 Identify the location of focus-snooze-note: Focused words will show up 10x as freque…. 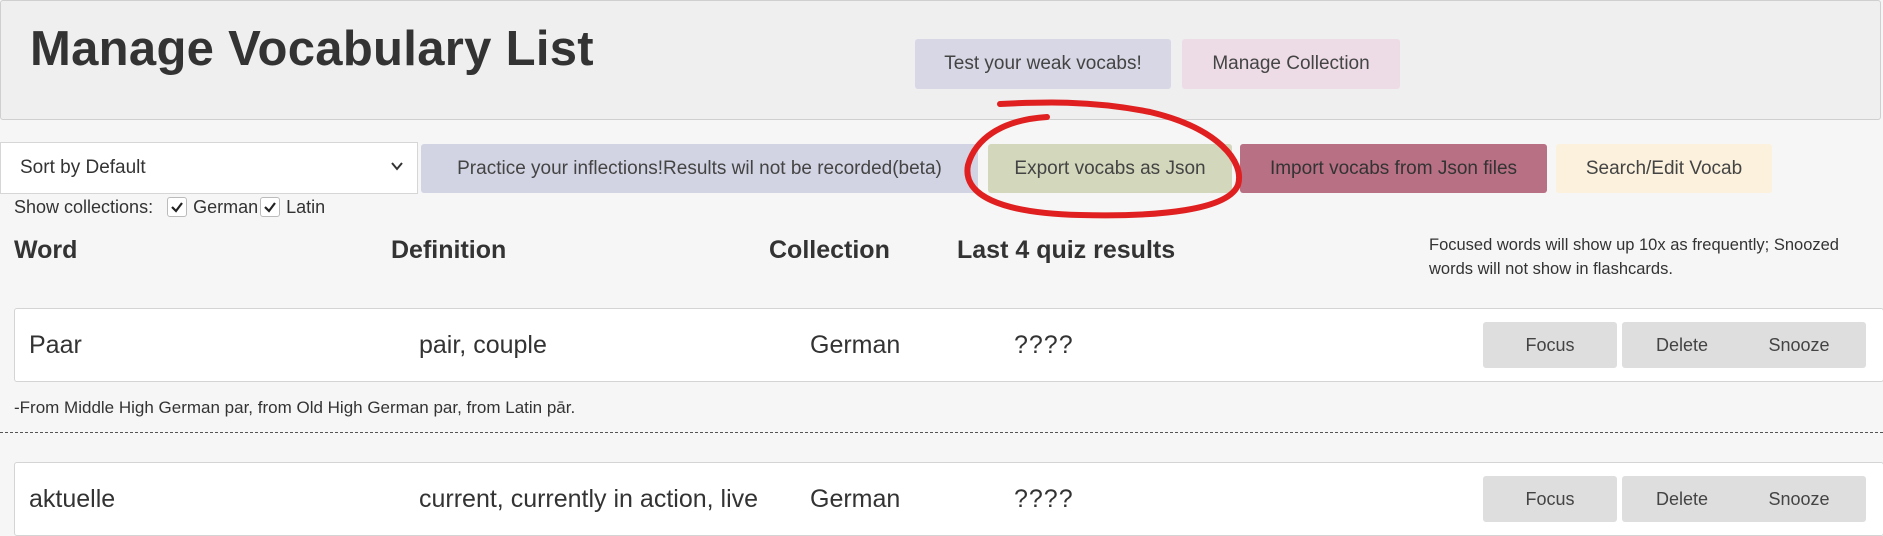
(1634, 257).